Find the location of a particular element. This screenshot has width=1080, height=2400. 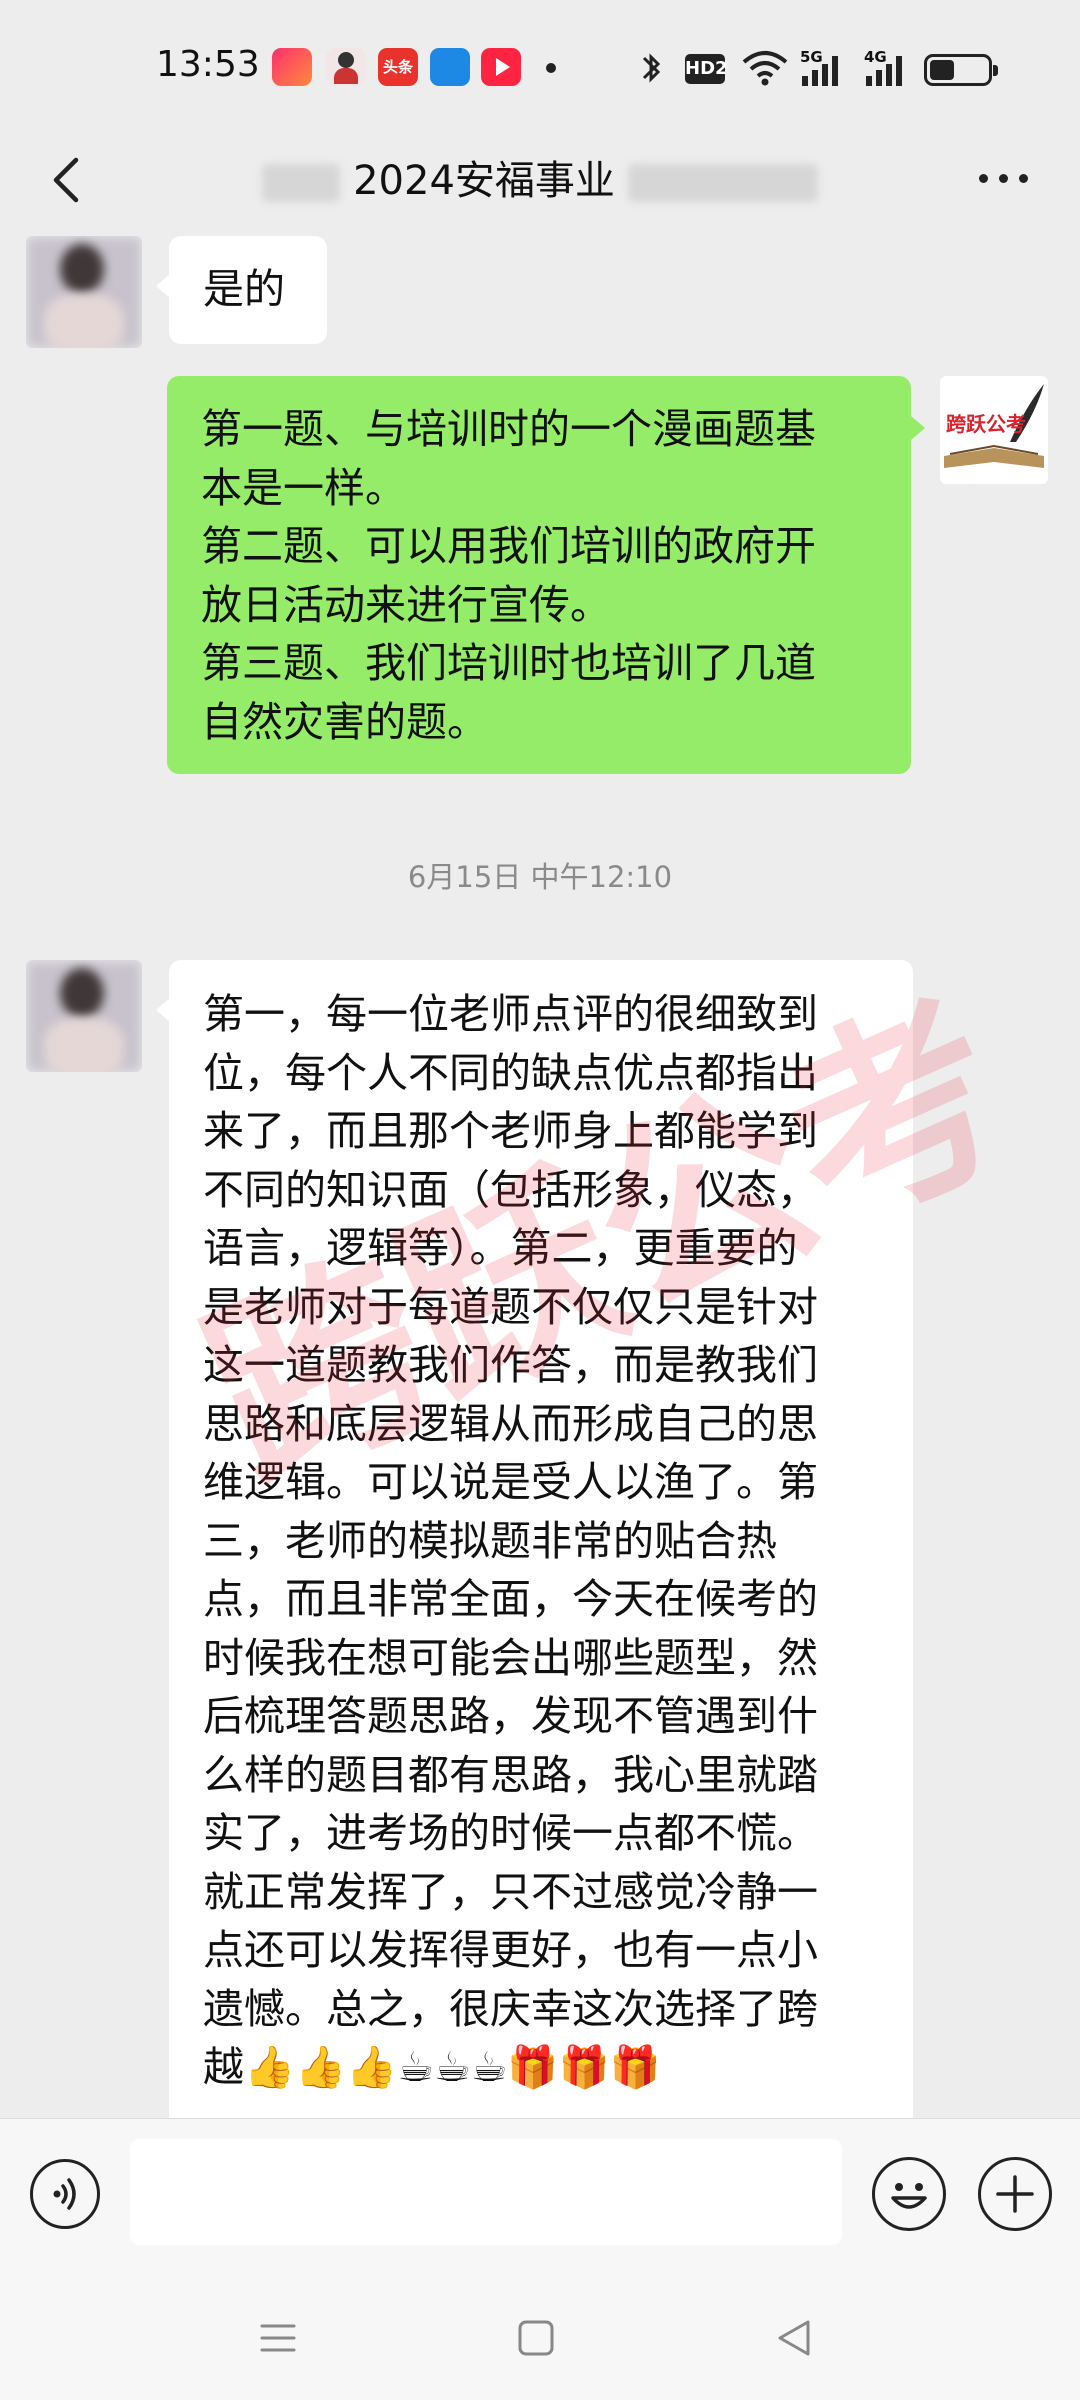

chat-timestamp: 6月15日 中午12:10 is located at coordinates (540, 877).